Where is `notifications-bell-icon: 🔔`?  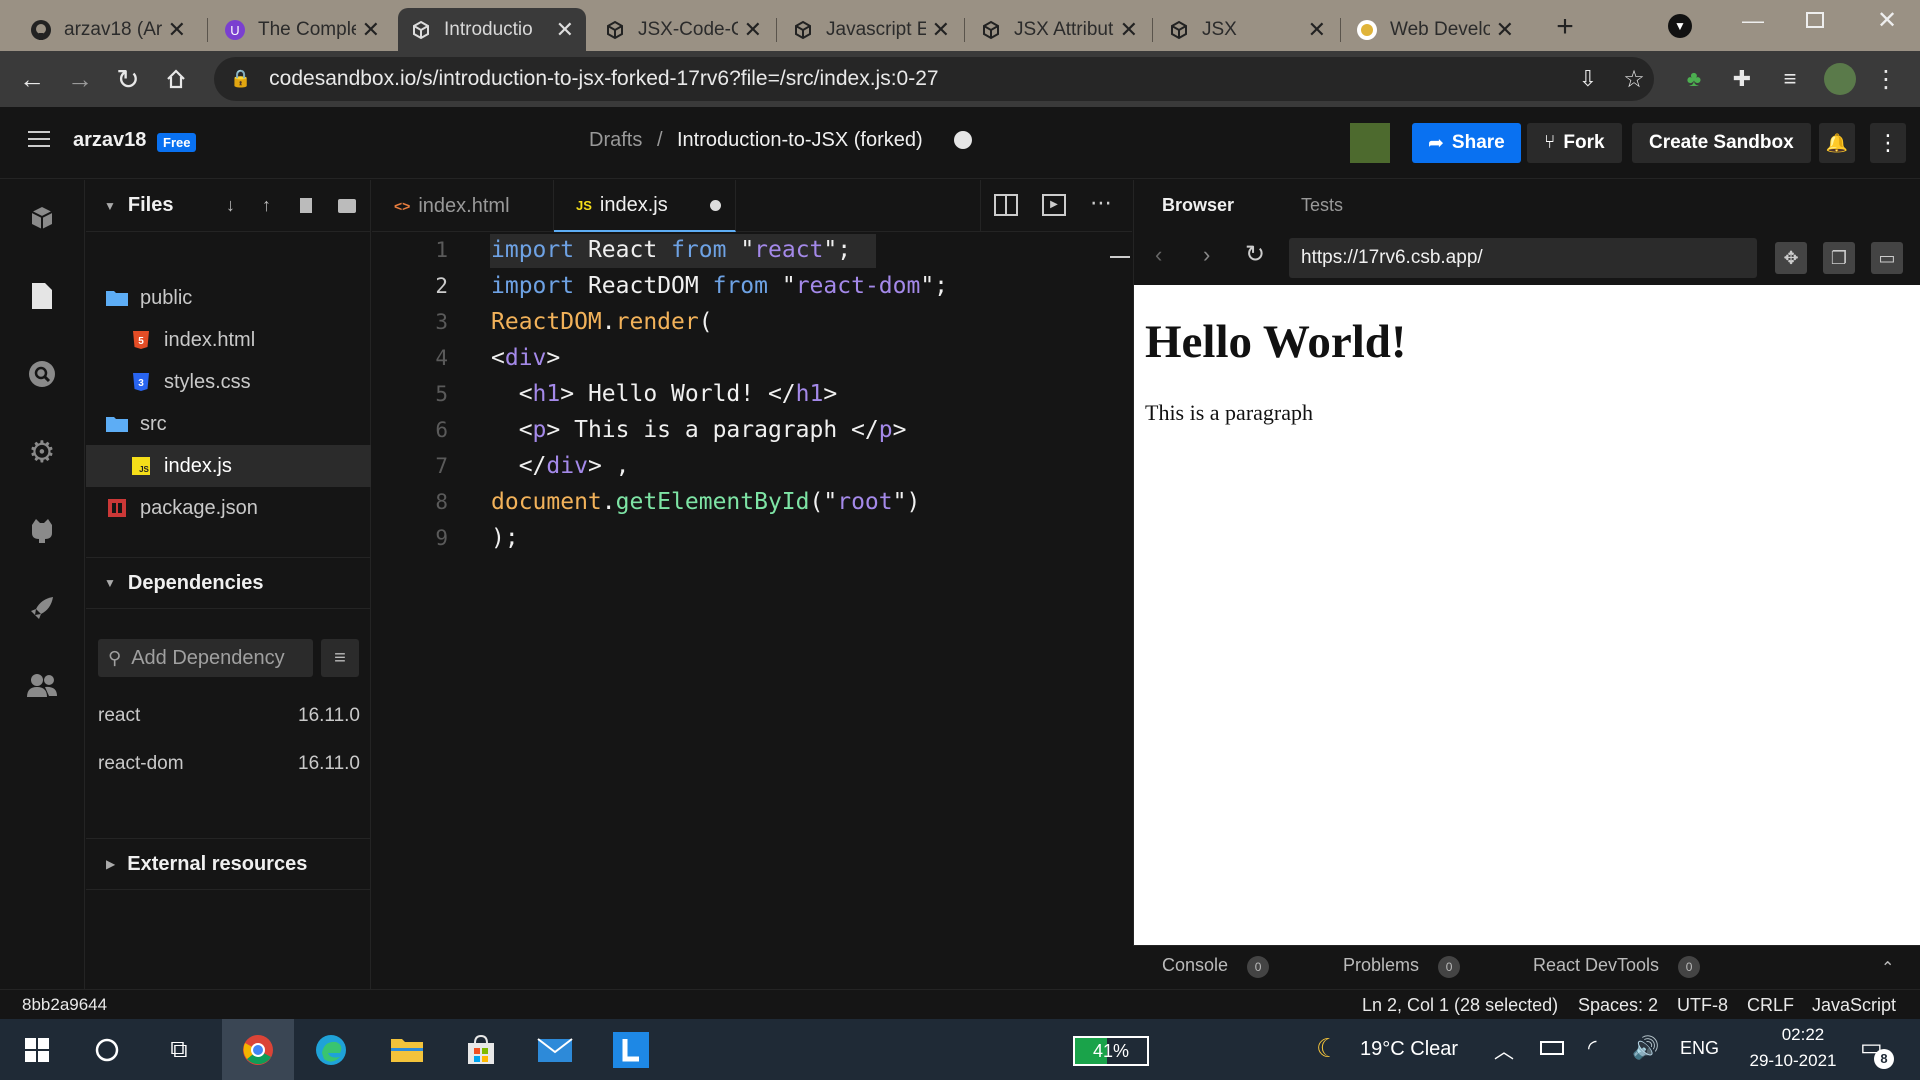 notifications-bell-icon: 🔔 is located at coordinates (1837, 143).